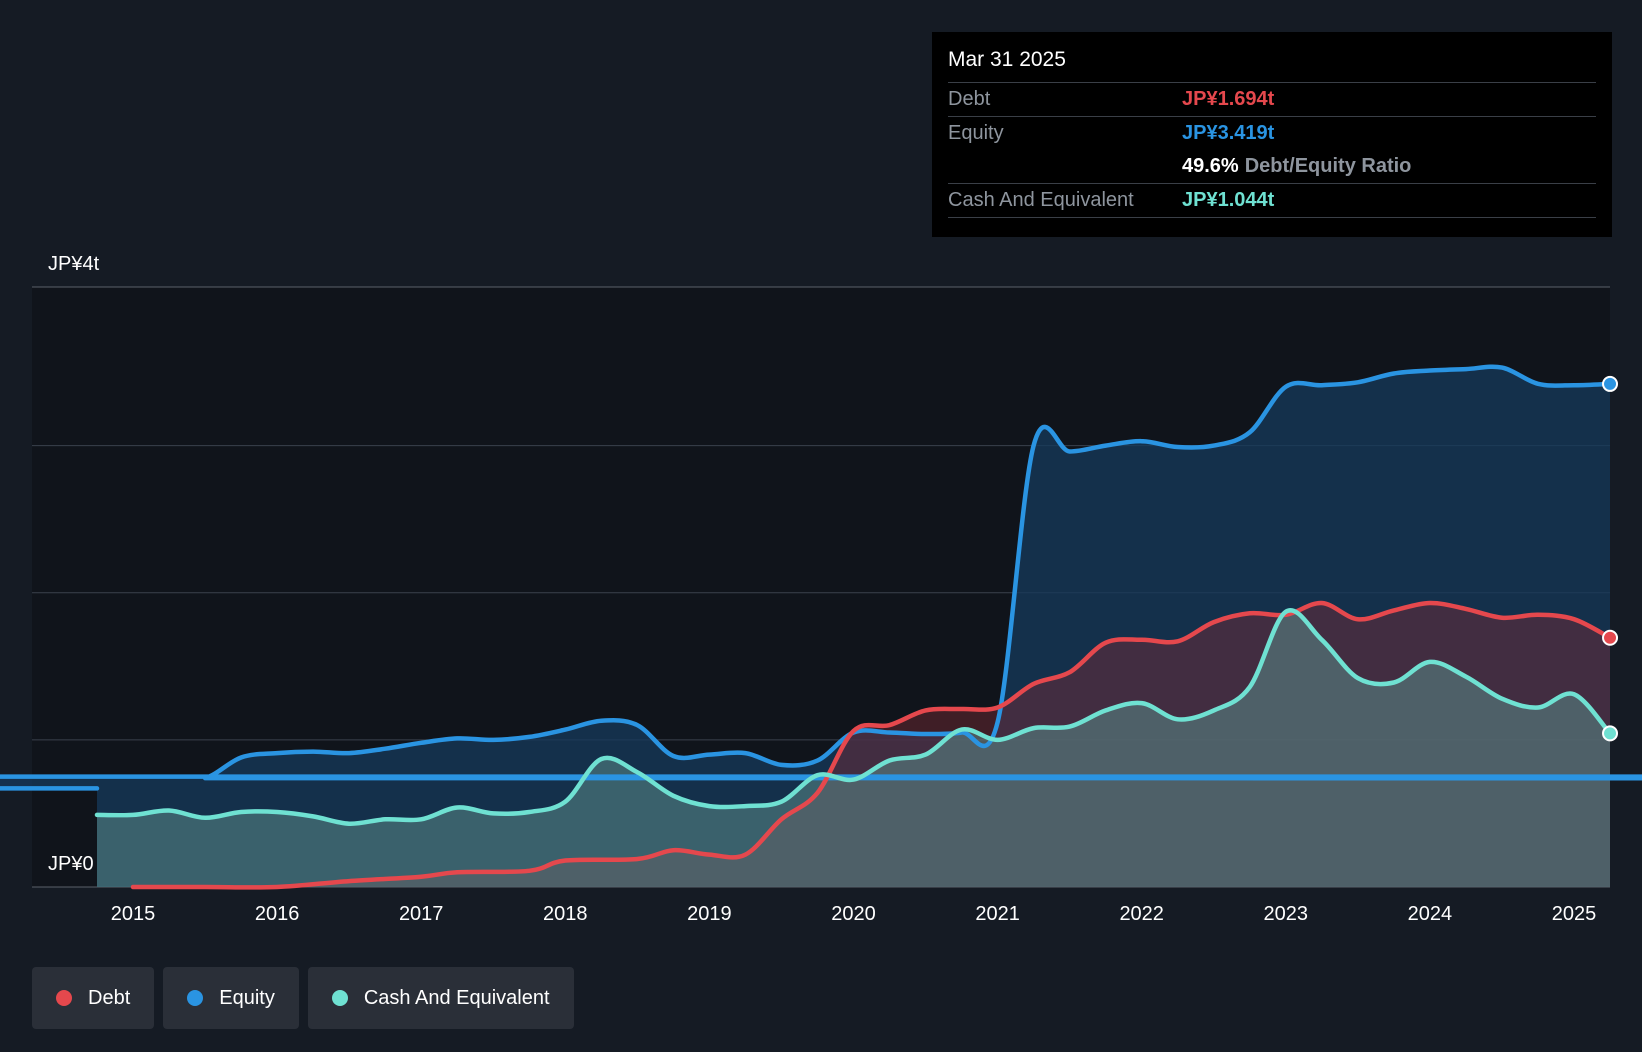 This screenshot has height=1052, width=1642. I want to click on y-axis-bottom-label: JP¥0, so click(71, 864).